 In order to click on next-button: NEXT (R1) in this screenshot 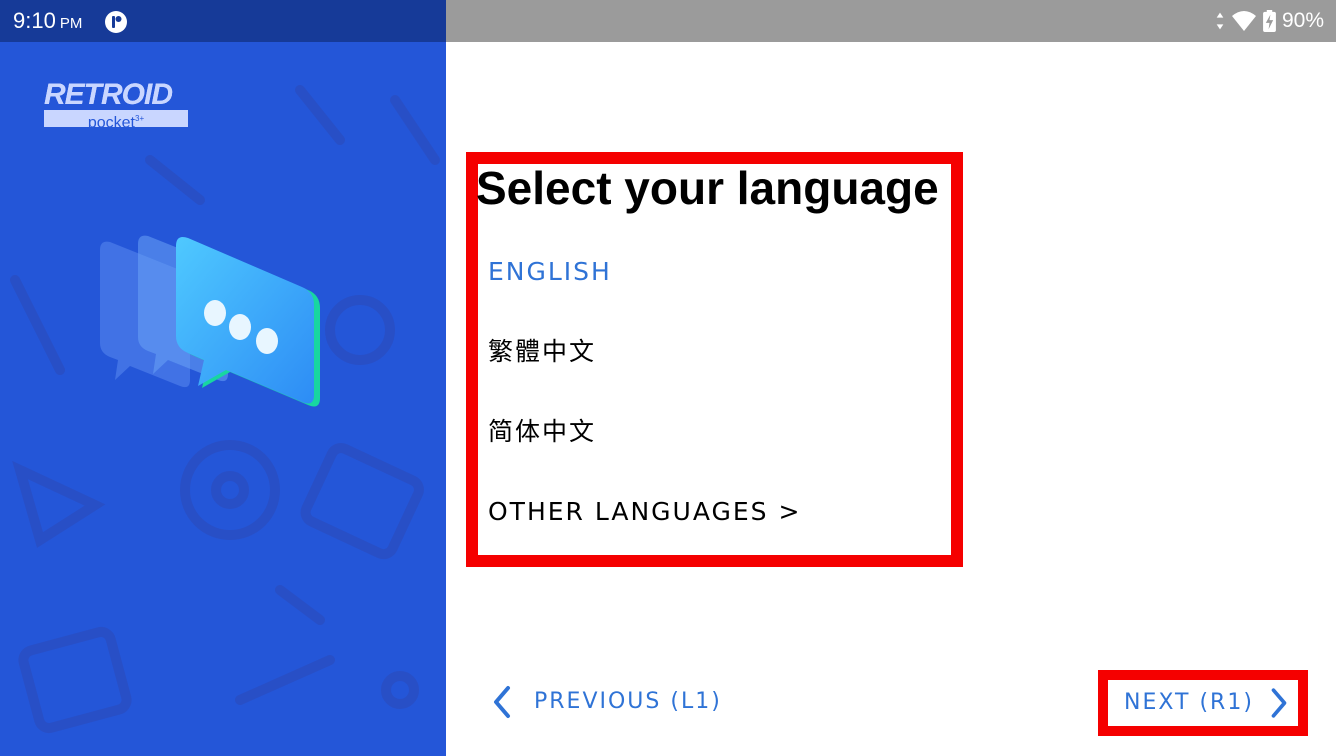, I will do `click(1203, 703)`.